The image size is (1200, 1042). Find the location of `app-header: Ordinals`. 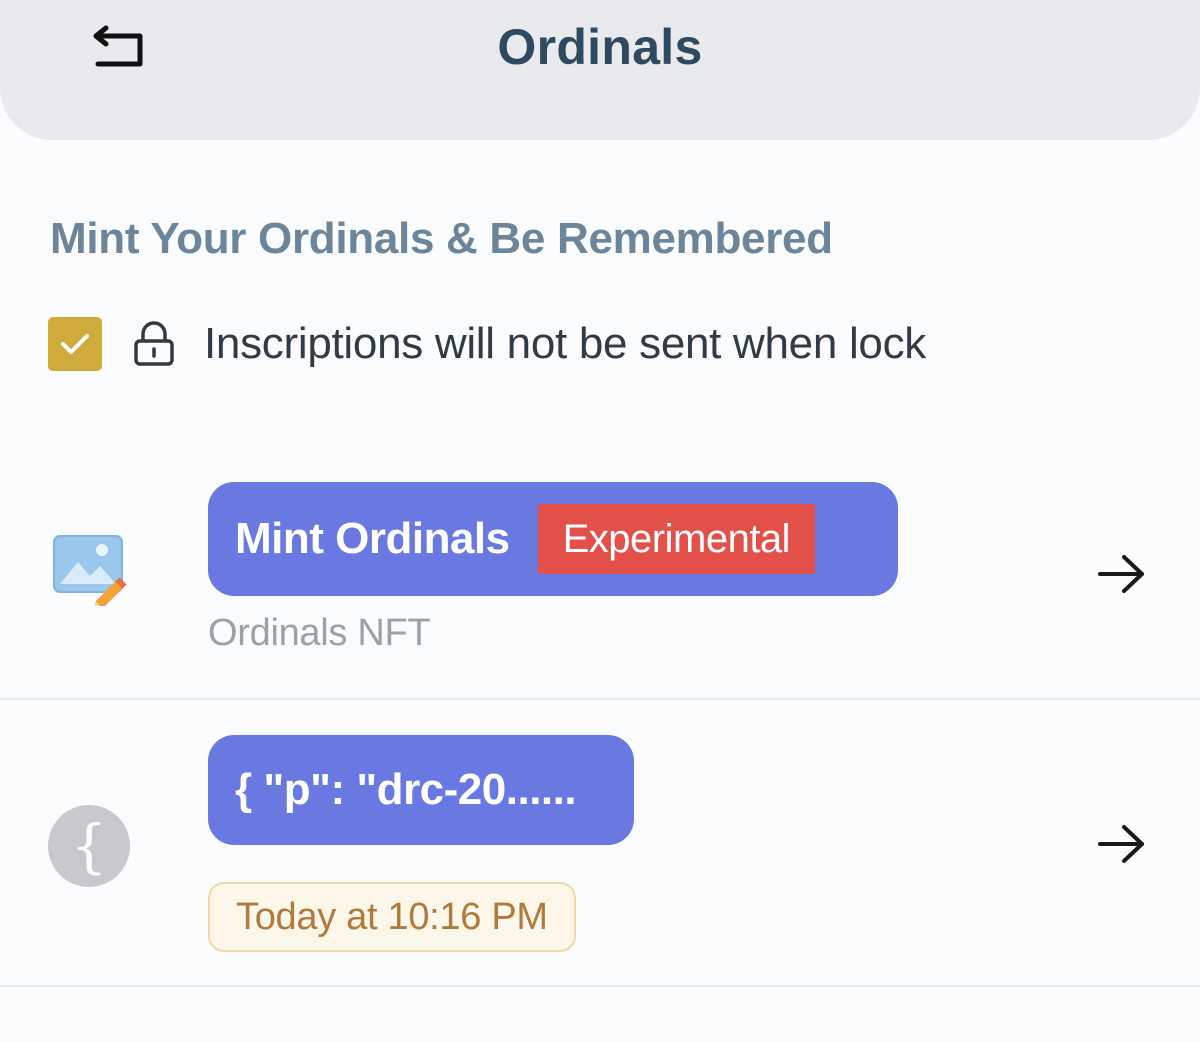

app-header: Ordinals is located at coordinates (600, 70).